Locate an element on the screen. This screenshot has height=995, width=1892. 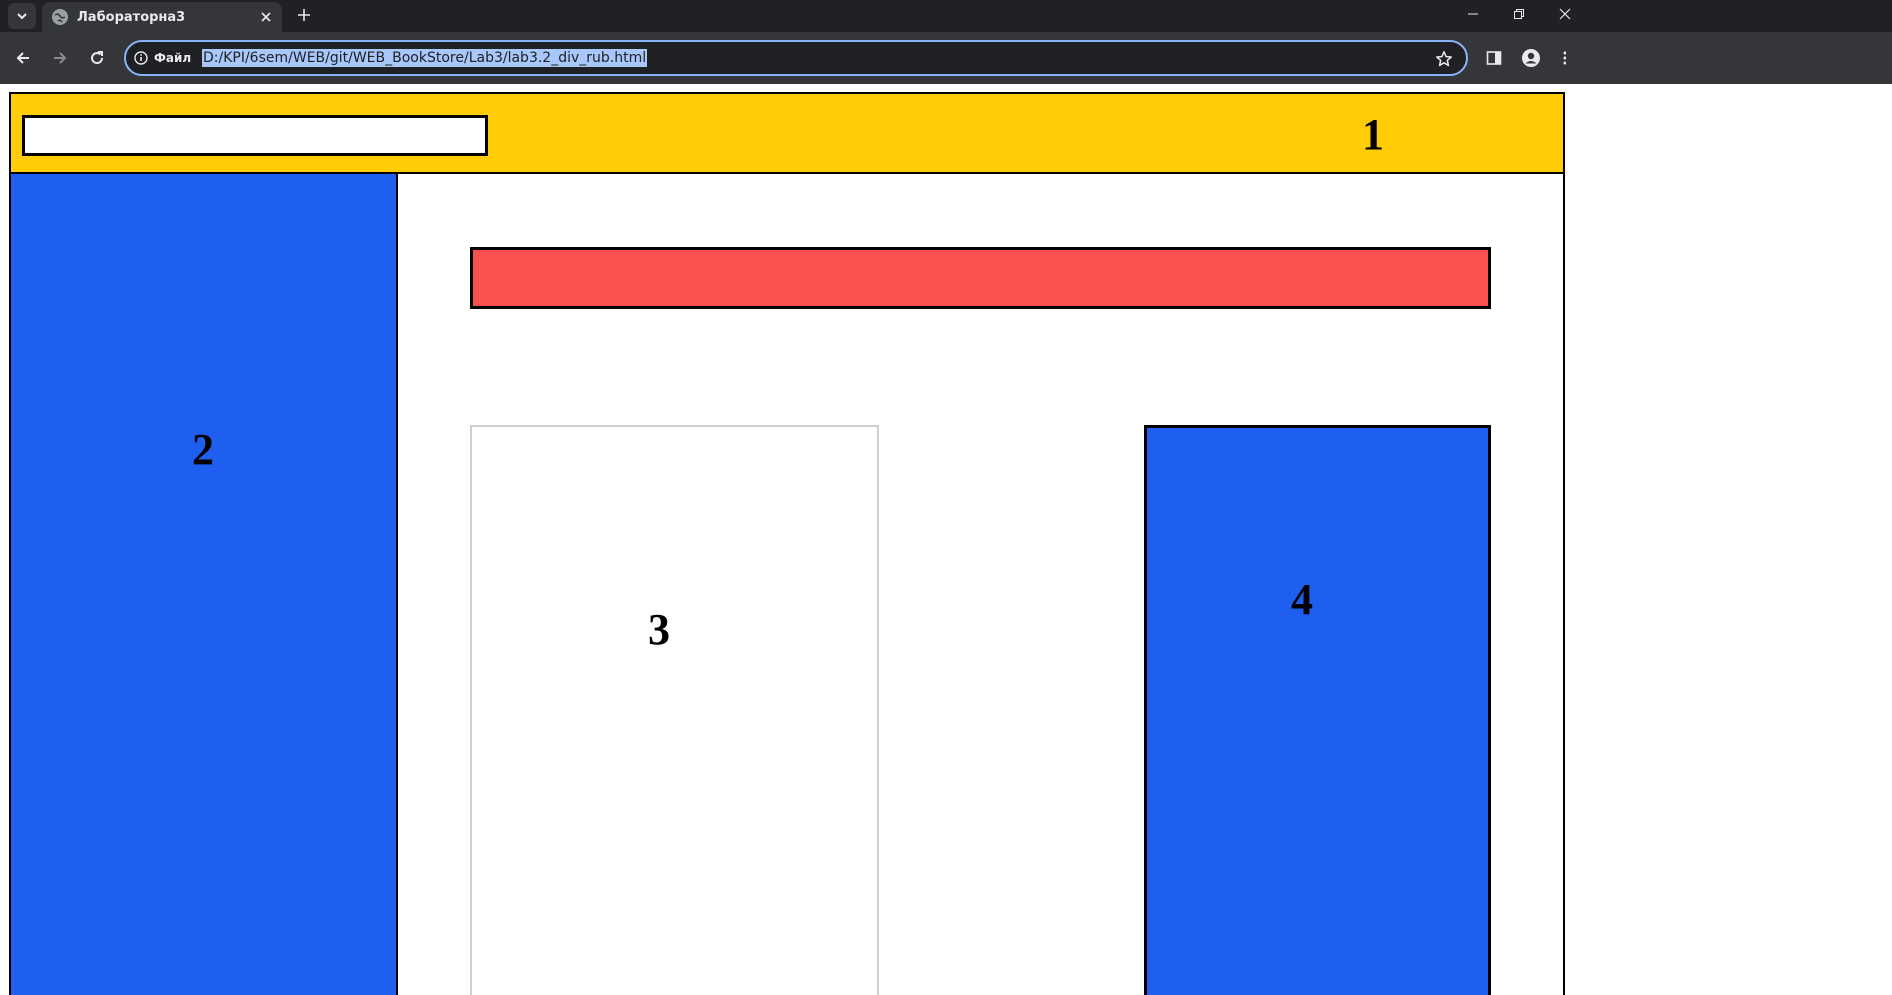
header-block: 1 is located at coordinates (787, 133).